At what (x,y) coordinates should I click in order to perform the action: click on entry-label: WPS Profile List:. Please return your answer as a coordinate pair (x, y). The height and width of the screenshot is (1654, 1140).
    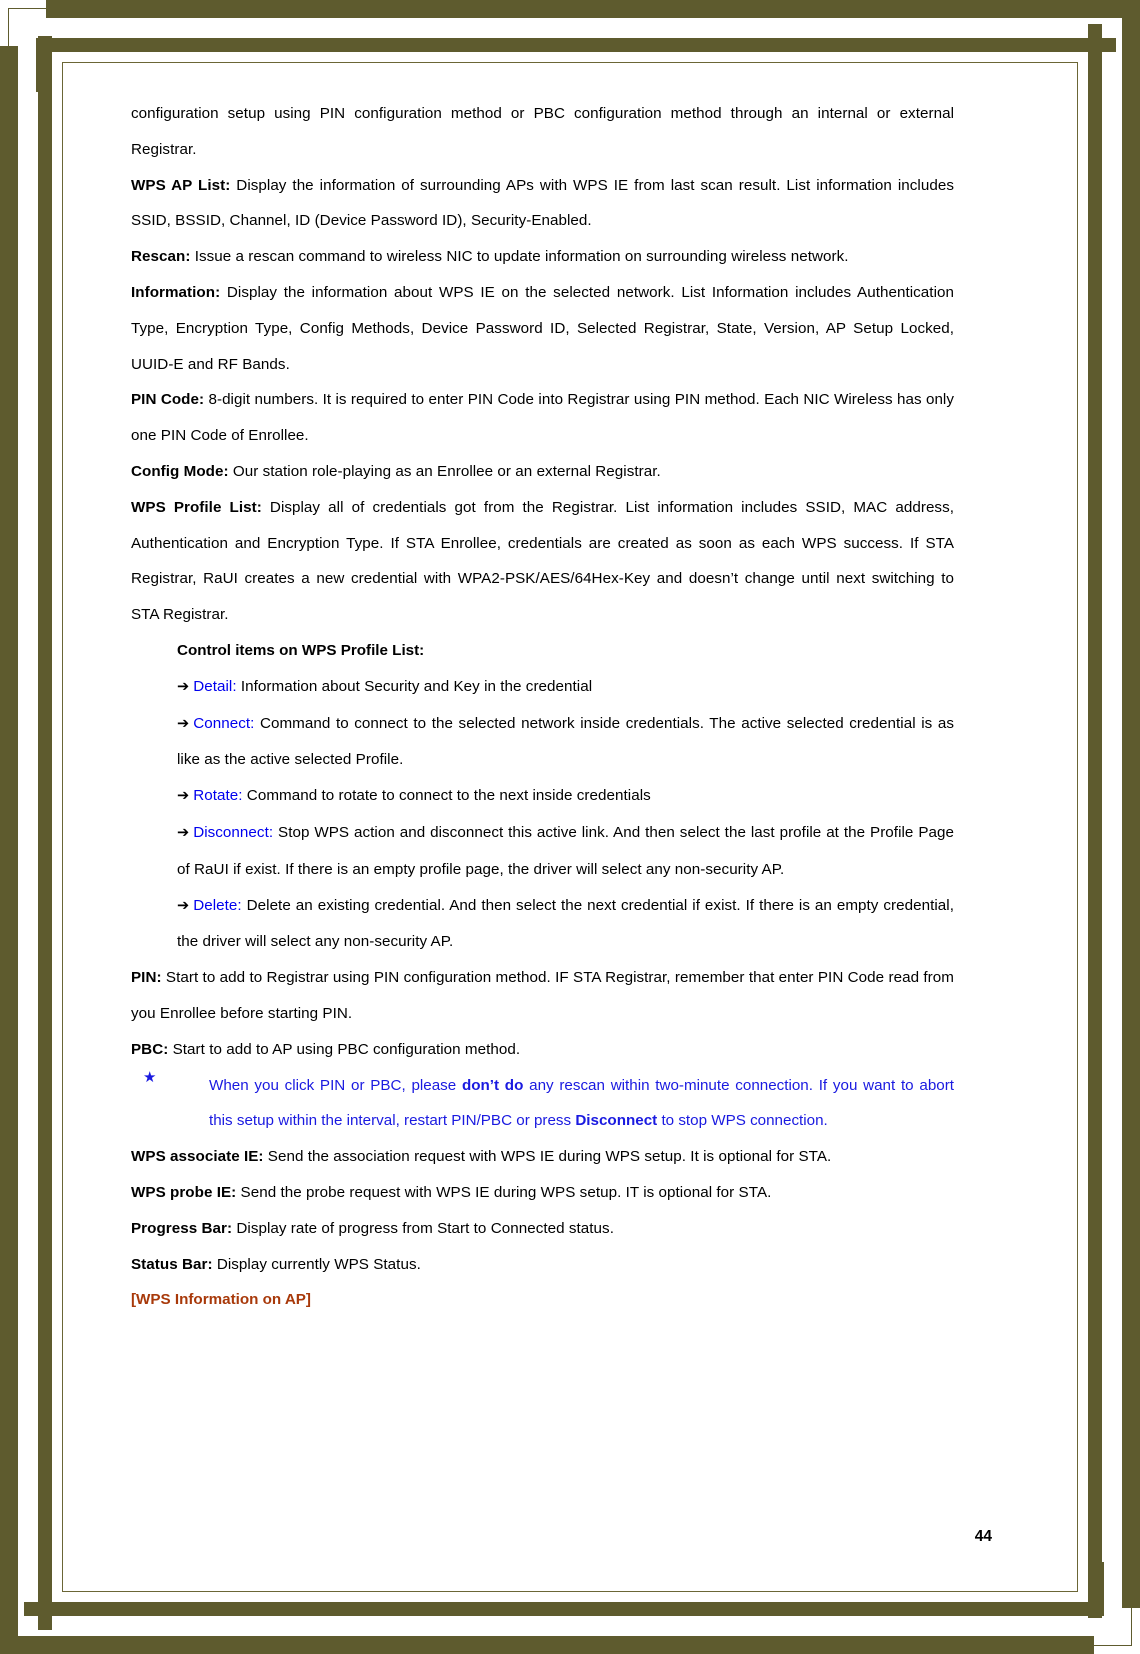
    Looking at the image, I should click on (196, 507).